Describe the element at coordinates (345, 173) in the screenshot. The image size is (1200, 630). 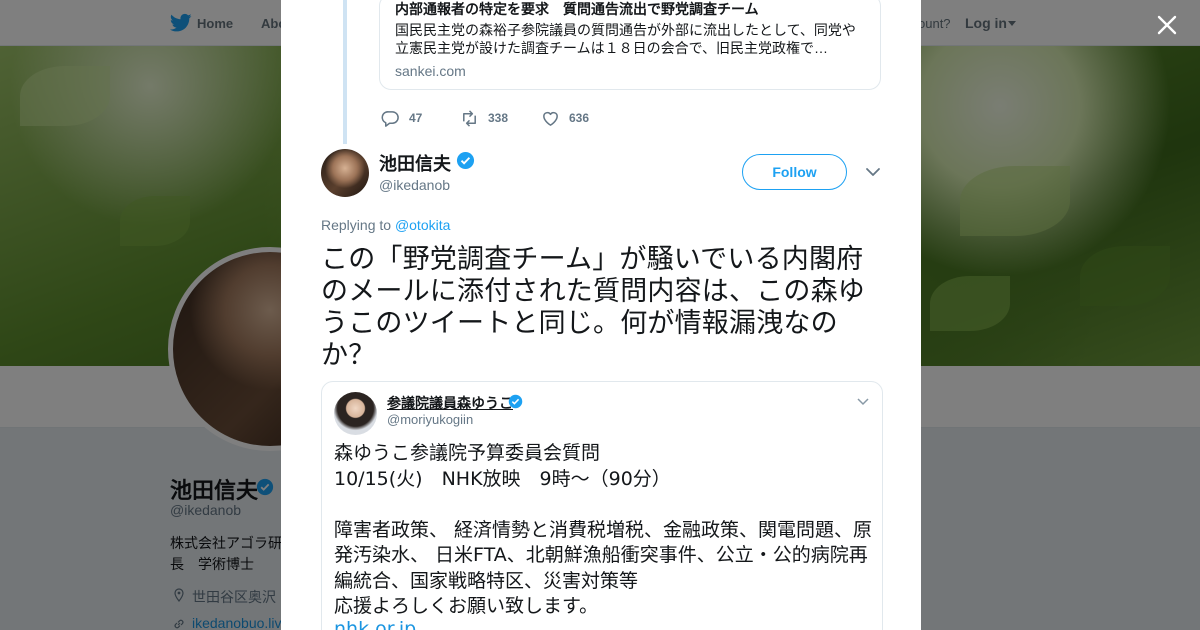
I see `author-avatar` at that location.